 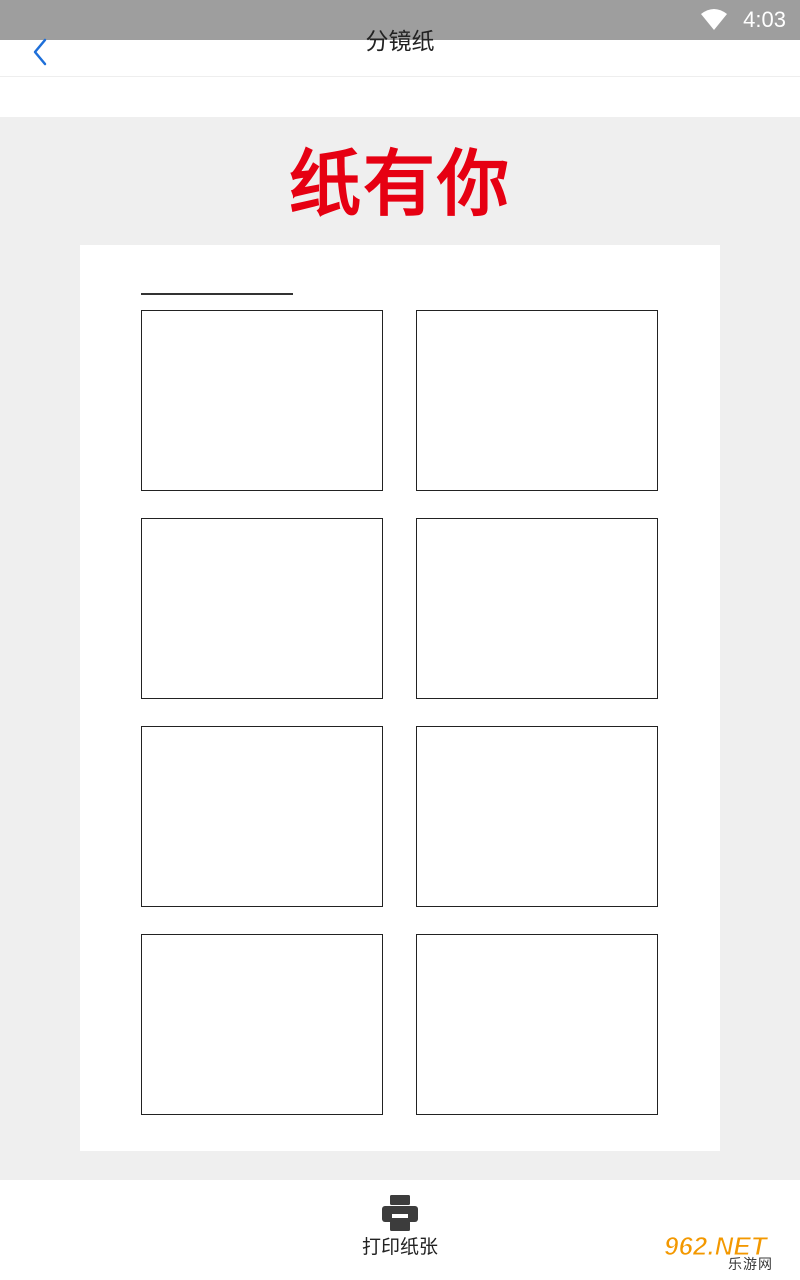 What do you see at coordinates (217, 294) in the screenshot?
I see `name-line` at bounding box center [217, 294].